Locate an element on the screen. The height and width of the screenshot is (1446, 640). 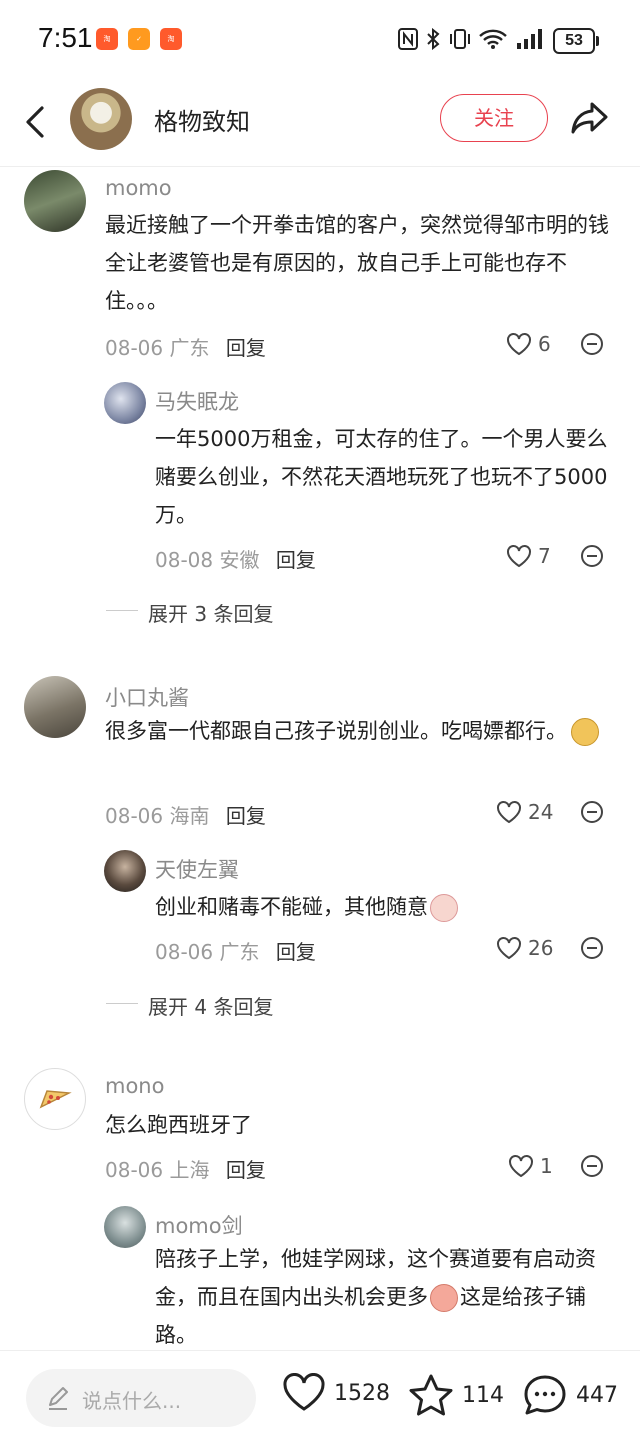
star-icon is located at coordinates (431, 1395).